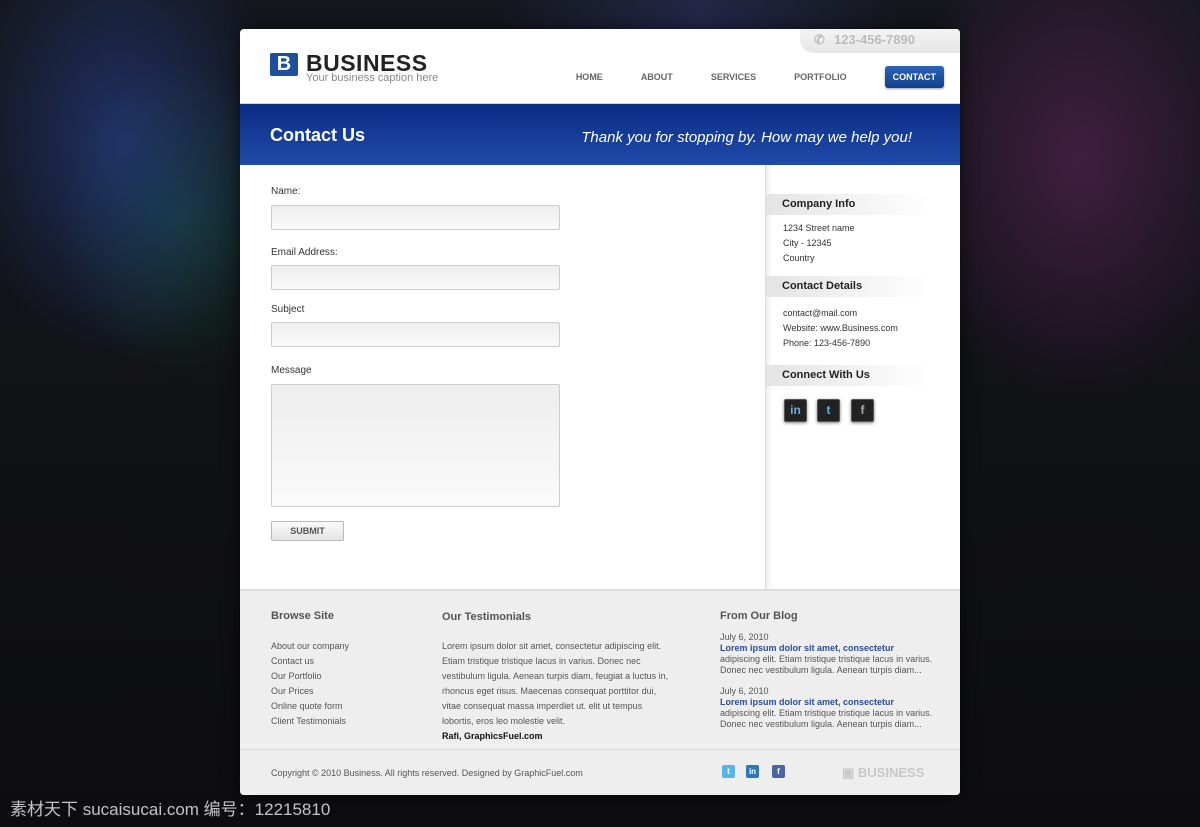 This screenshot has width=1200, height=827. I want to click on address-line: 1234 Street name, so click(819, 228).